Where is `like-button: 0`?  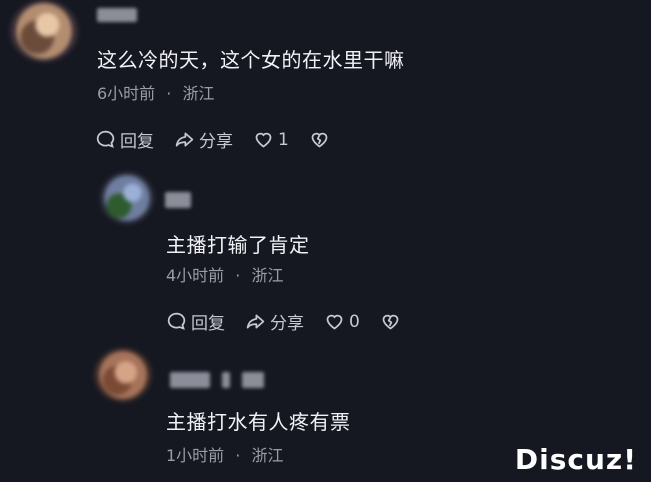
like-button: 0 is located at coordinates (342, 321).